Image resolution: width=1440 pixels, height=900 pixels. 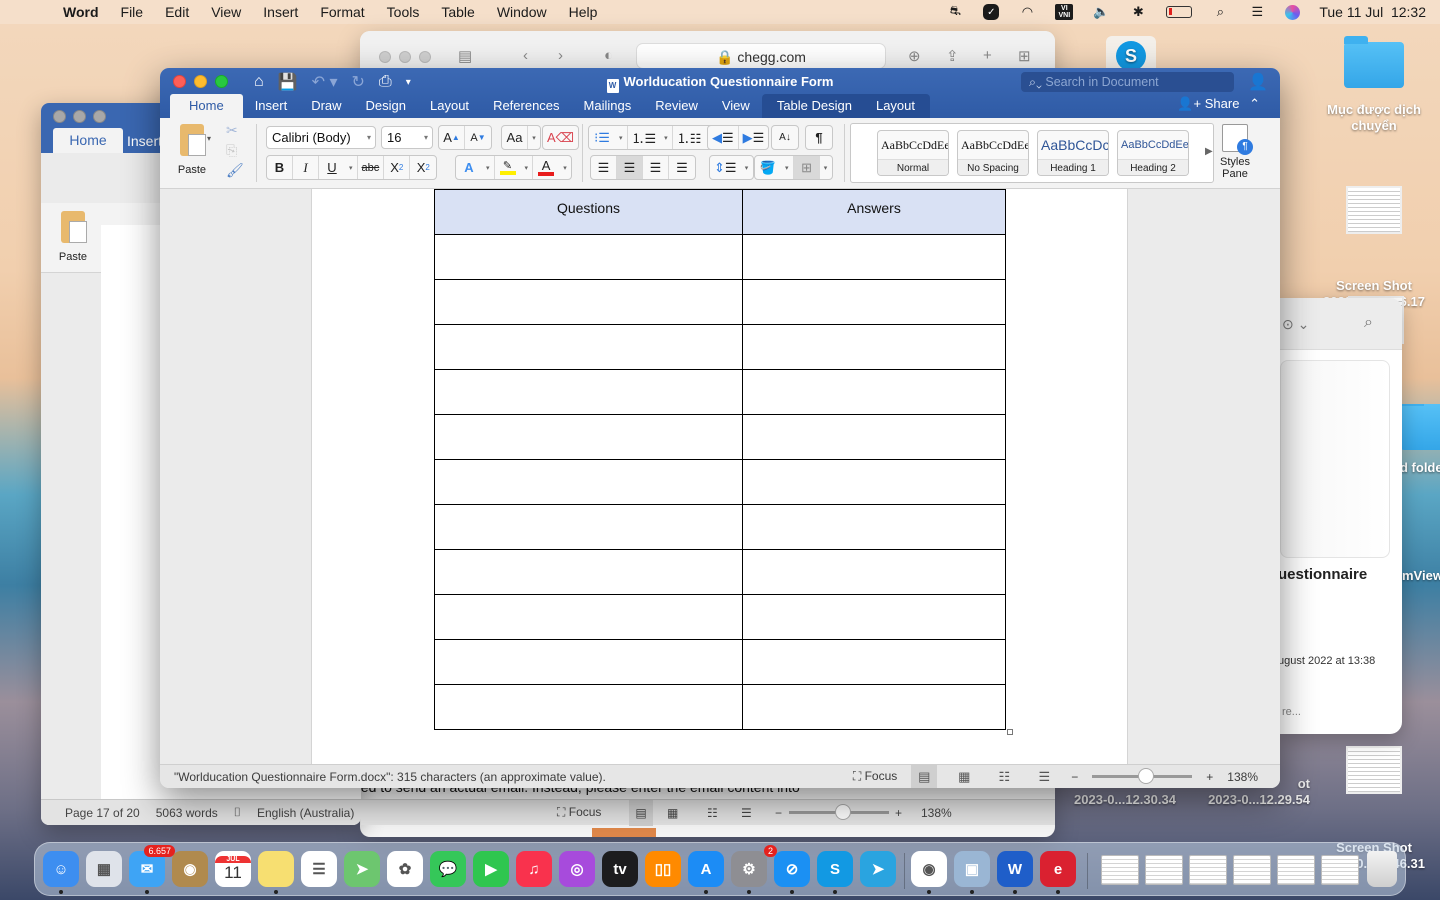 What do you see at coordinates (276, 869) in the screenshot?
I see `dock-notes-icon` at bounding box center [276, 869].